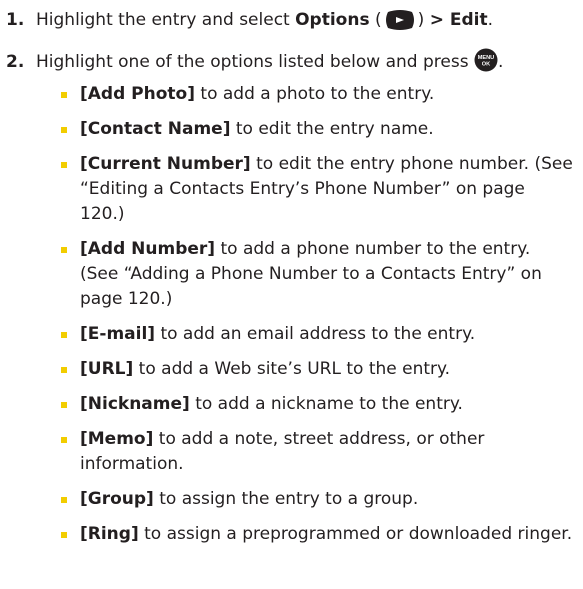 The width and height of the screenshot is (583, 589). I want to click on menu-ok-key-icon: MENU OK, so click(486, 60).